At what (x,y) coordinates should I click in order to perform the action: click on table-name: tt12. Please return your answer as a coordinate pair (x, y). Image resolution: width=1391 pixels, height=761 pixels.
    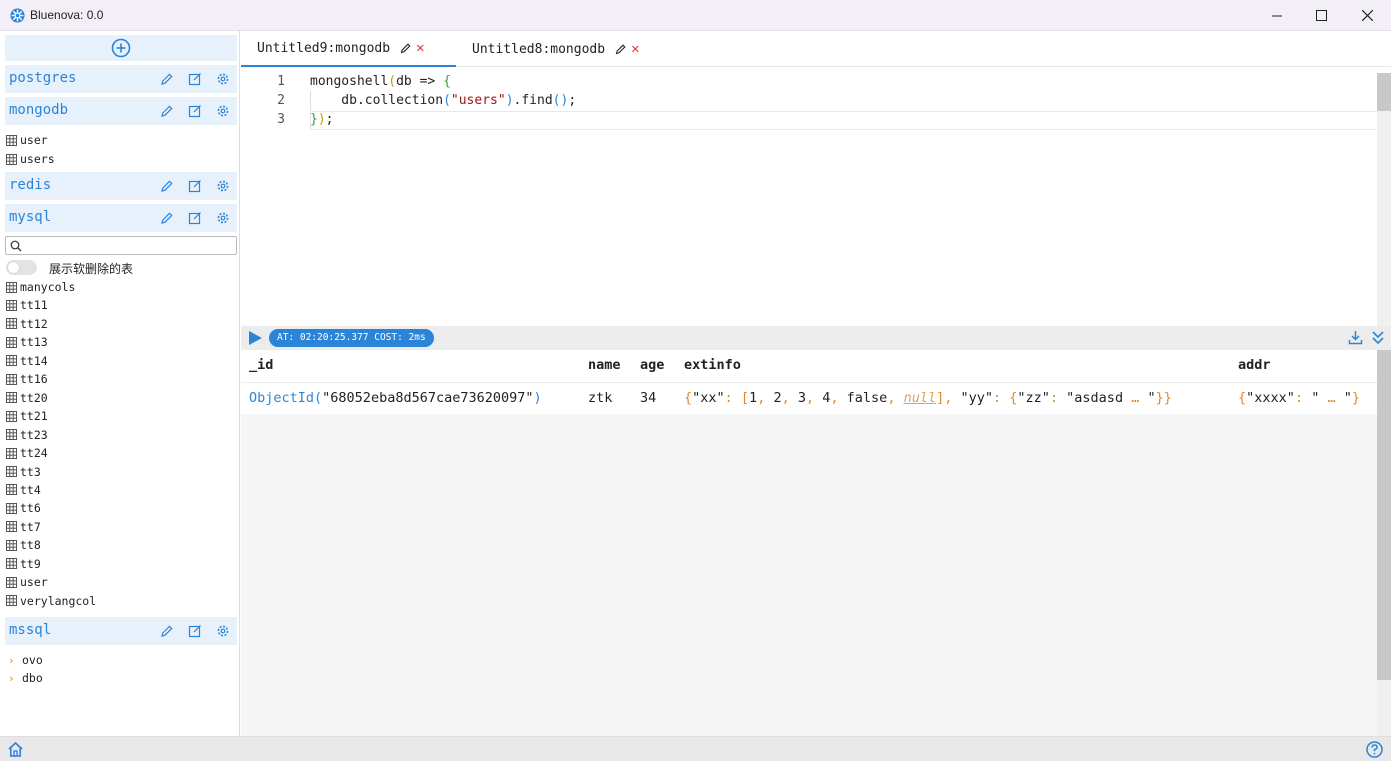
    Looking at the image, I should click on (34, 323).